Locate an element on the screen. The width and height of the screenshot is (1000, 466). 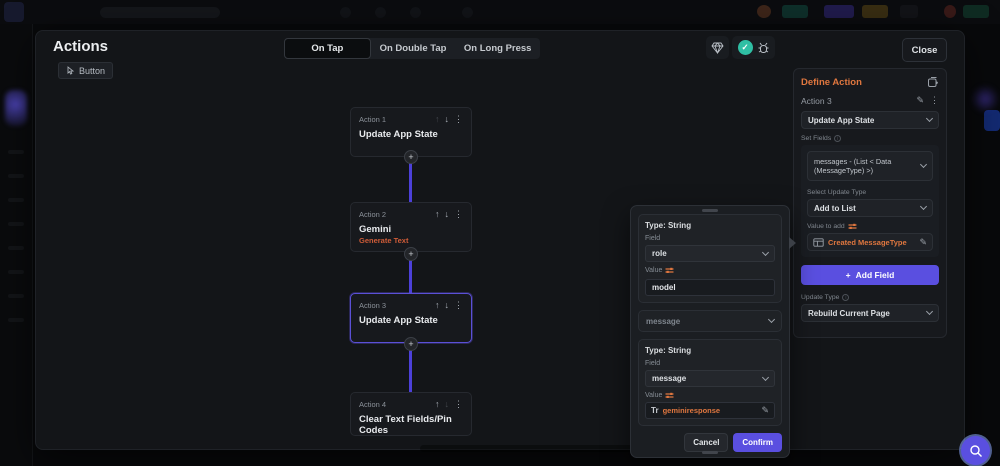
page-title: Actions is located at coordinates (81, 46).